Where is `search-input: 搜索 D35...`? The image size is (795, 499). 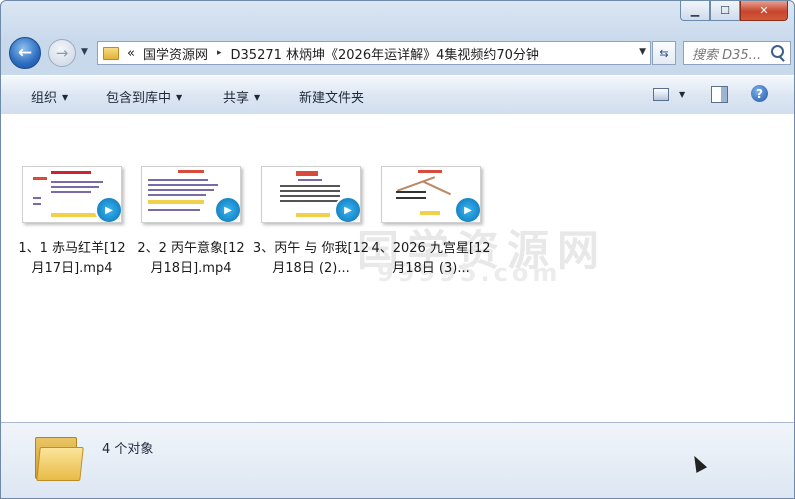 search-input: 搜索 D35... is located at coordinates (726, 53).